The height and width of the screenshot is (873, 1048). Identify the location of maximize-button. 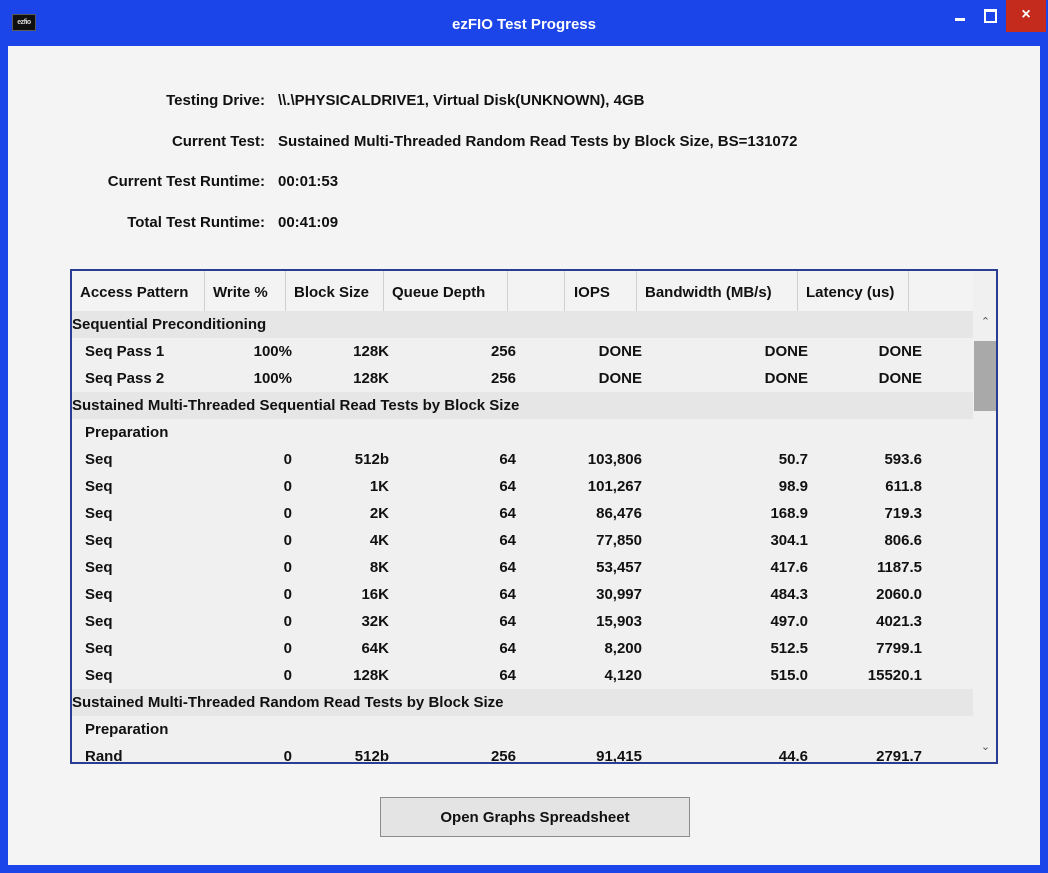
(990, 16).